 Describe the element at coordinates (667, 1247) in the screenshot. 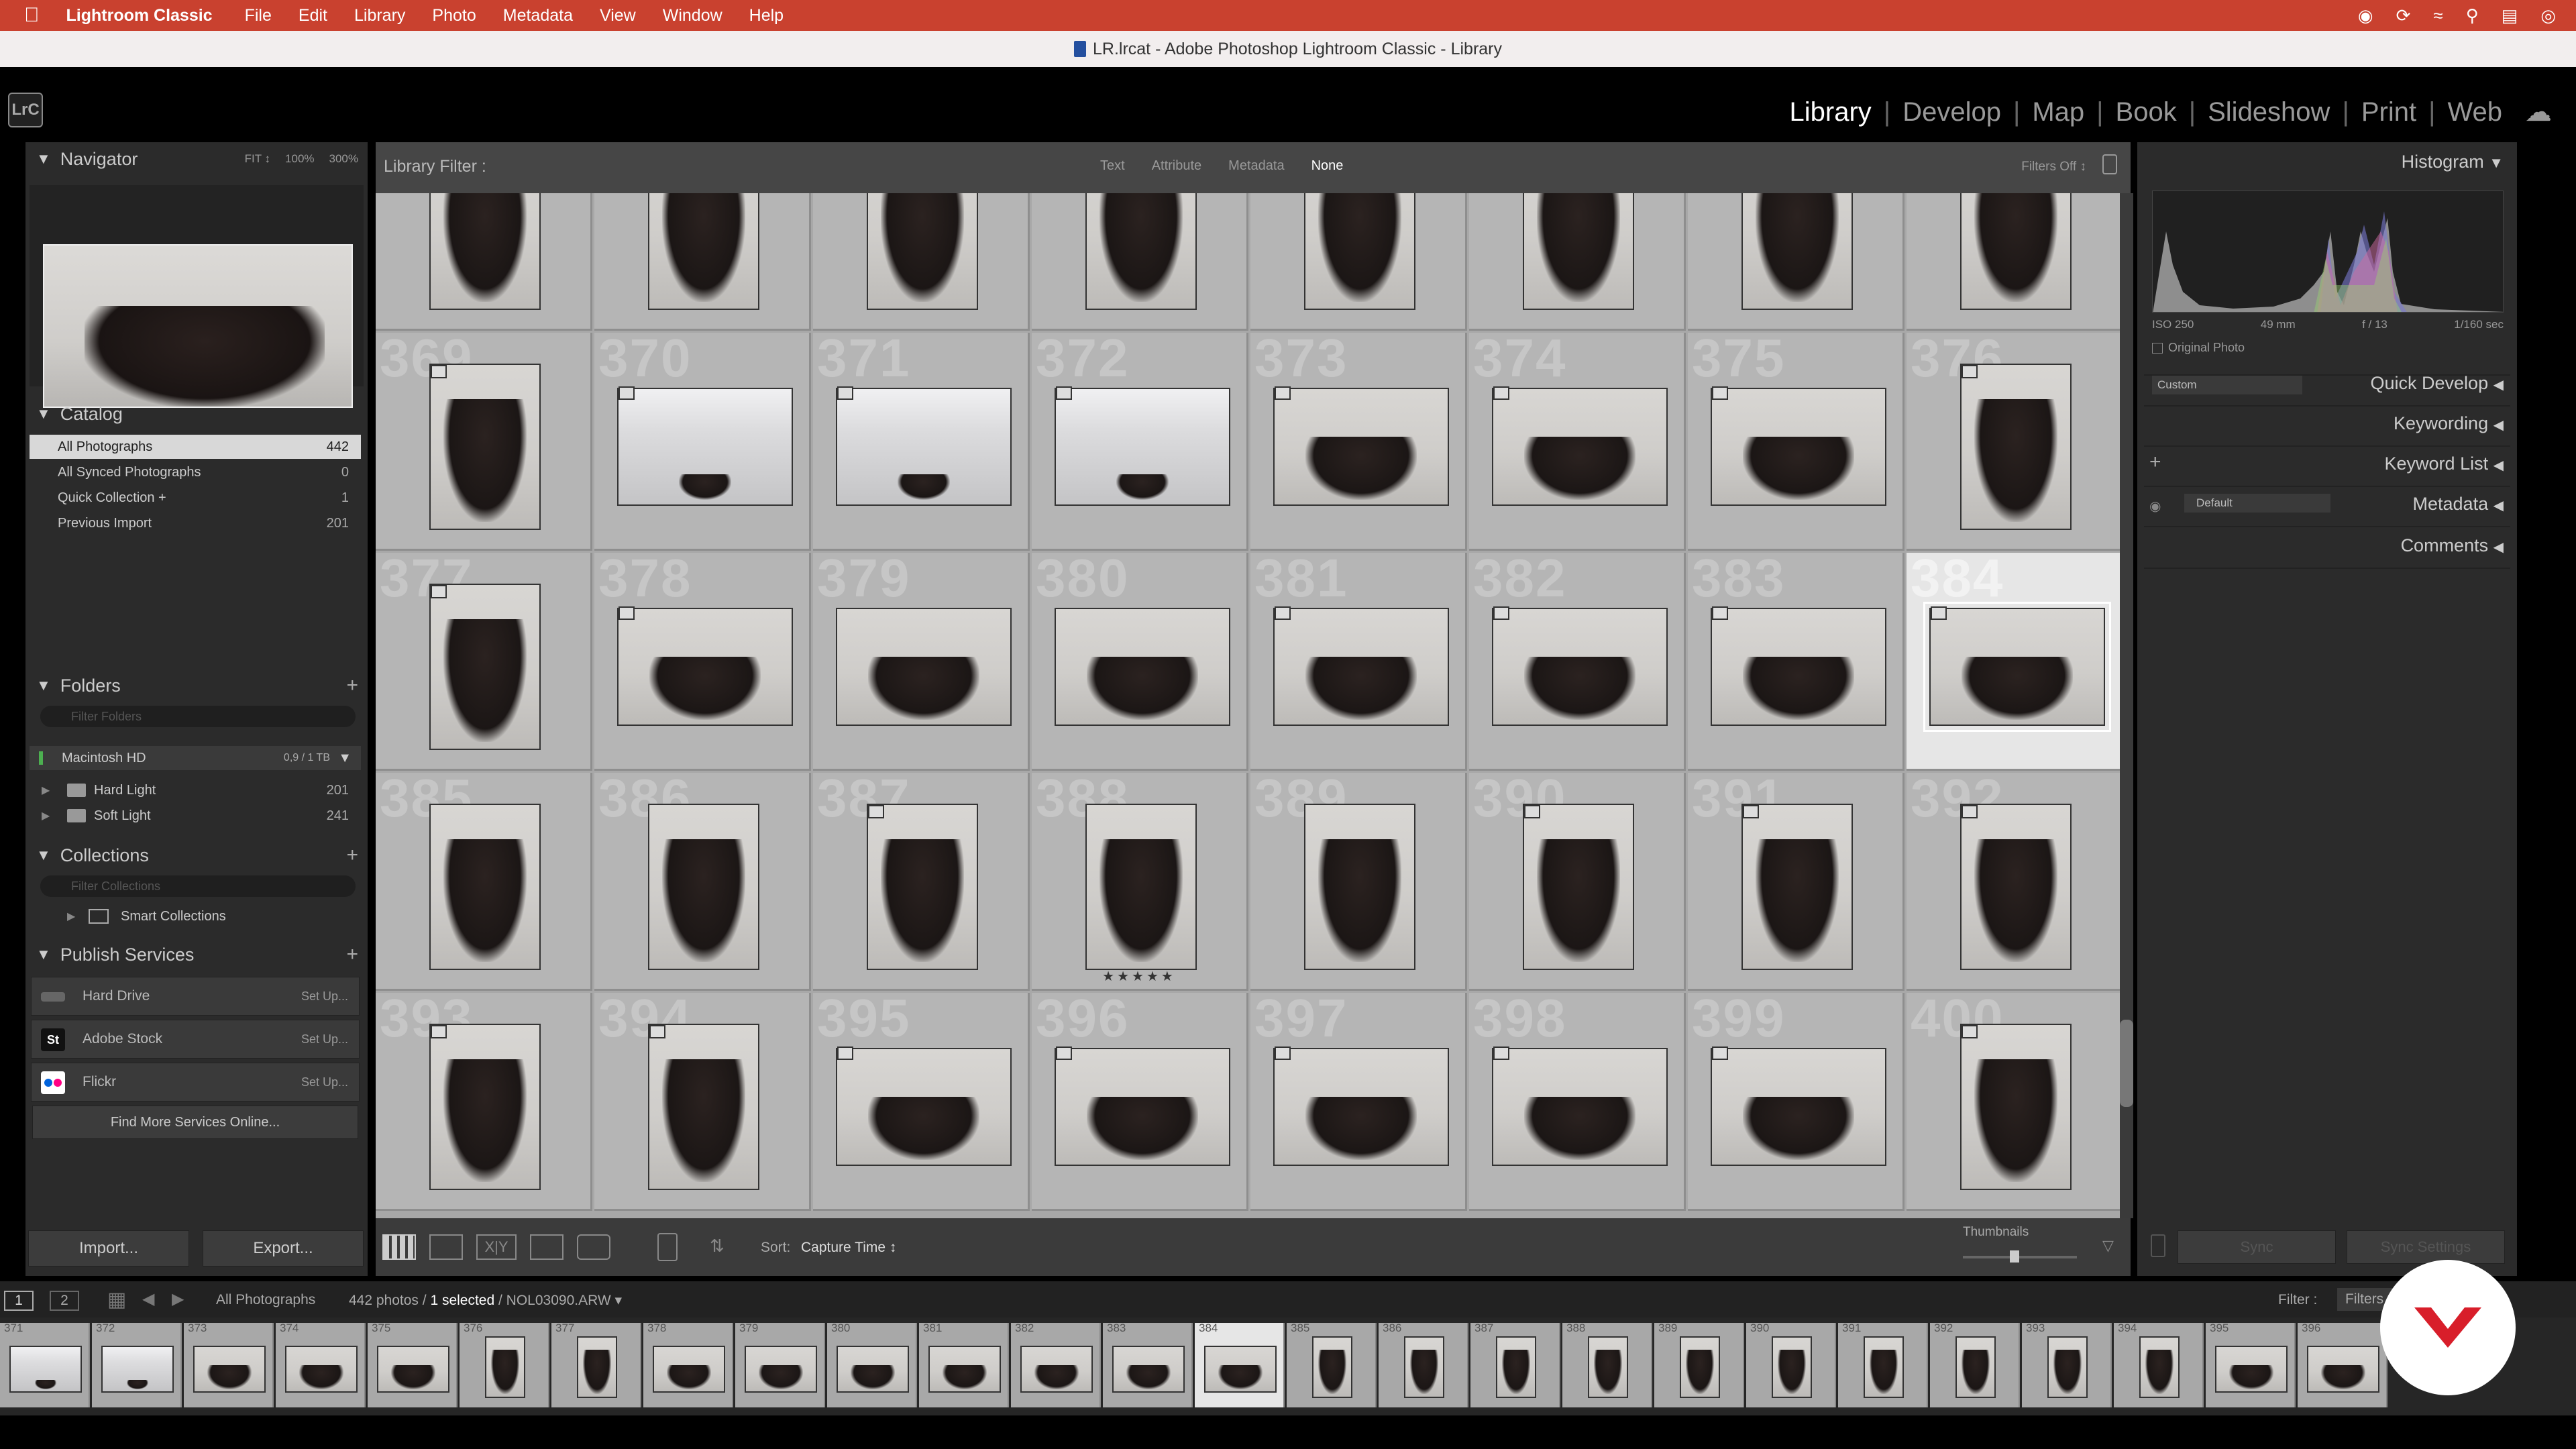

I see `painter-icon` at that location.